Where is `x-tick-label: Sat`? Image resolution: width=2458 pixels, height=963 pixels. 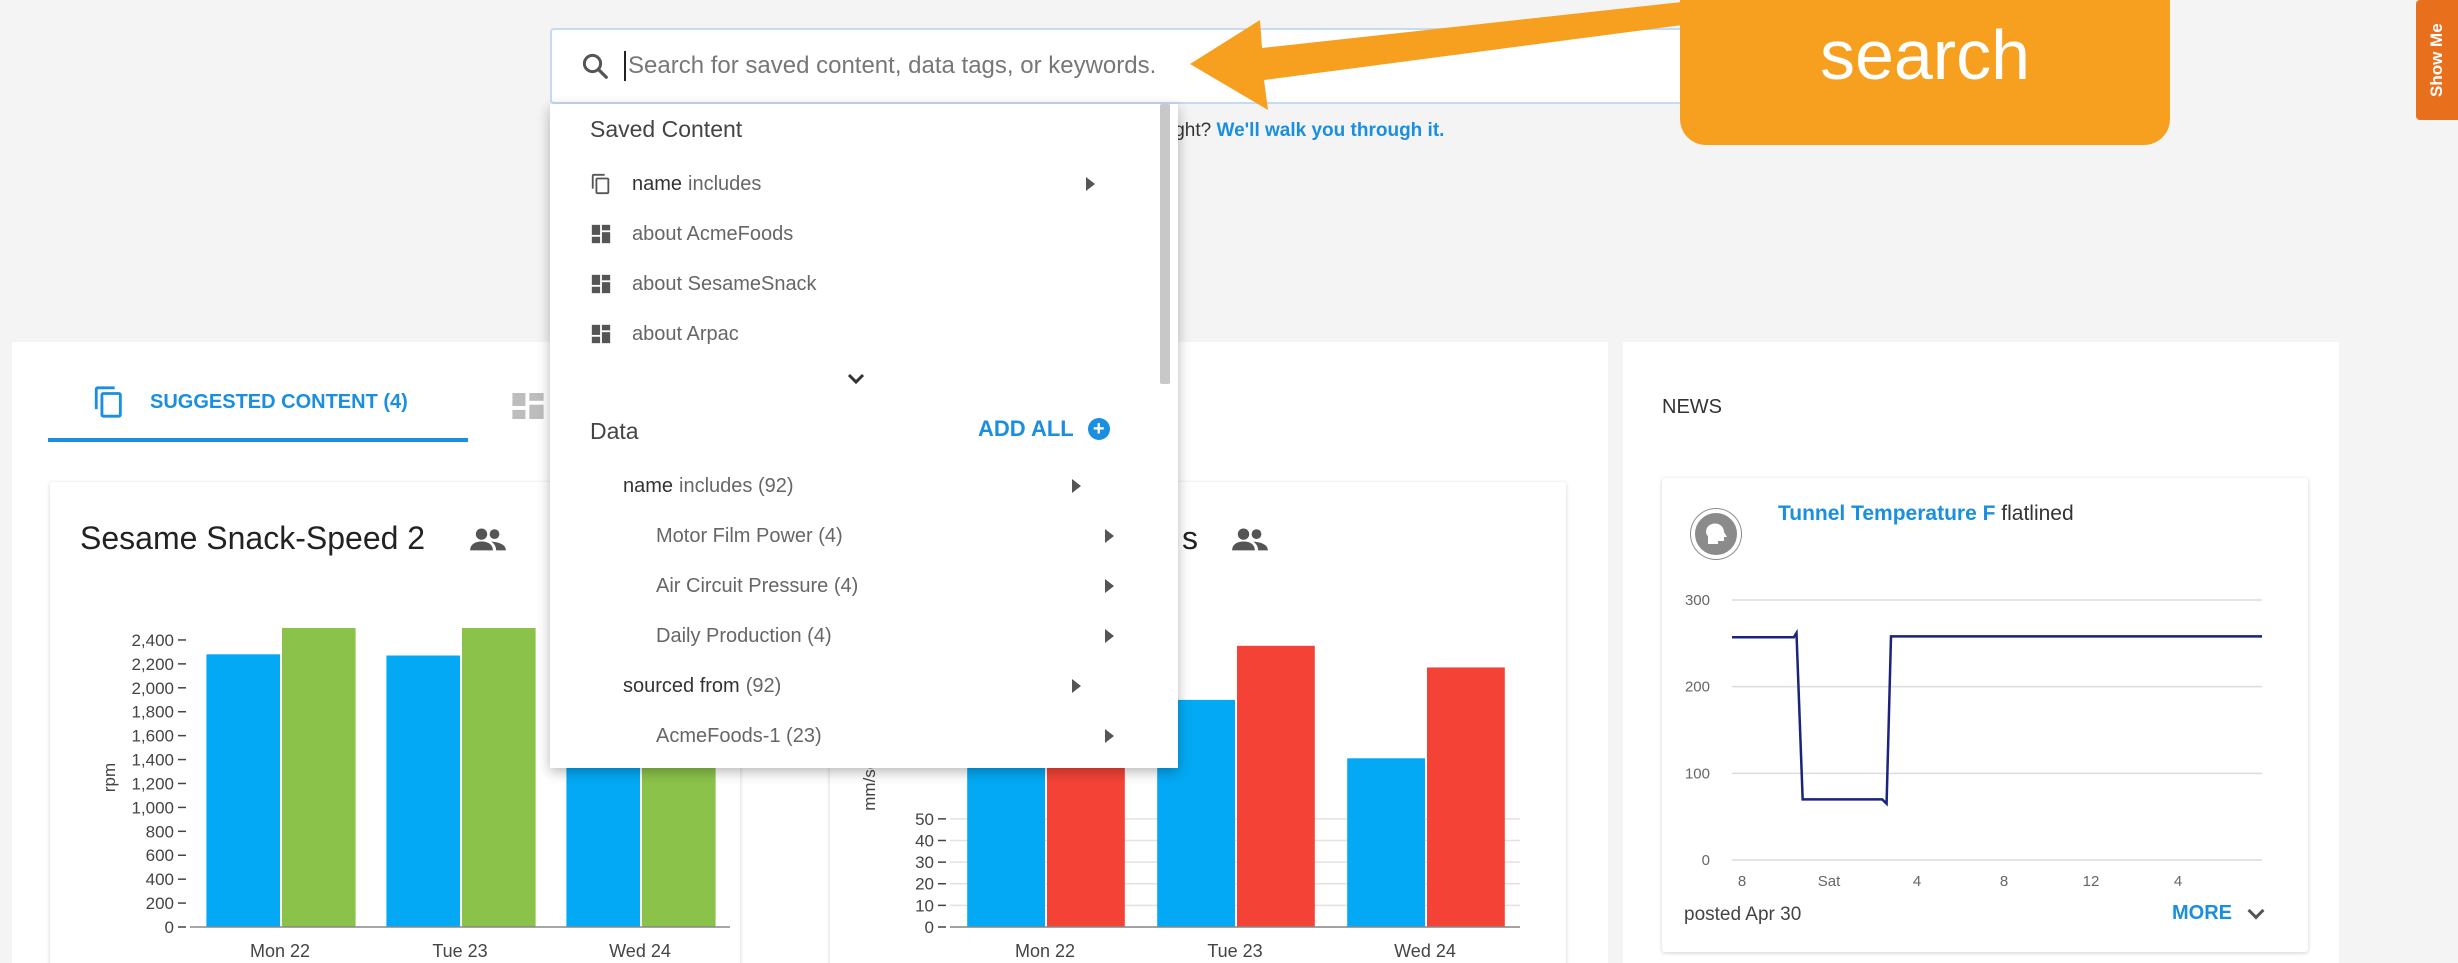 x-tick-label: Sat is located at coordinates (1829, 881).